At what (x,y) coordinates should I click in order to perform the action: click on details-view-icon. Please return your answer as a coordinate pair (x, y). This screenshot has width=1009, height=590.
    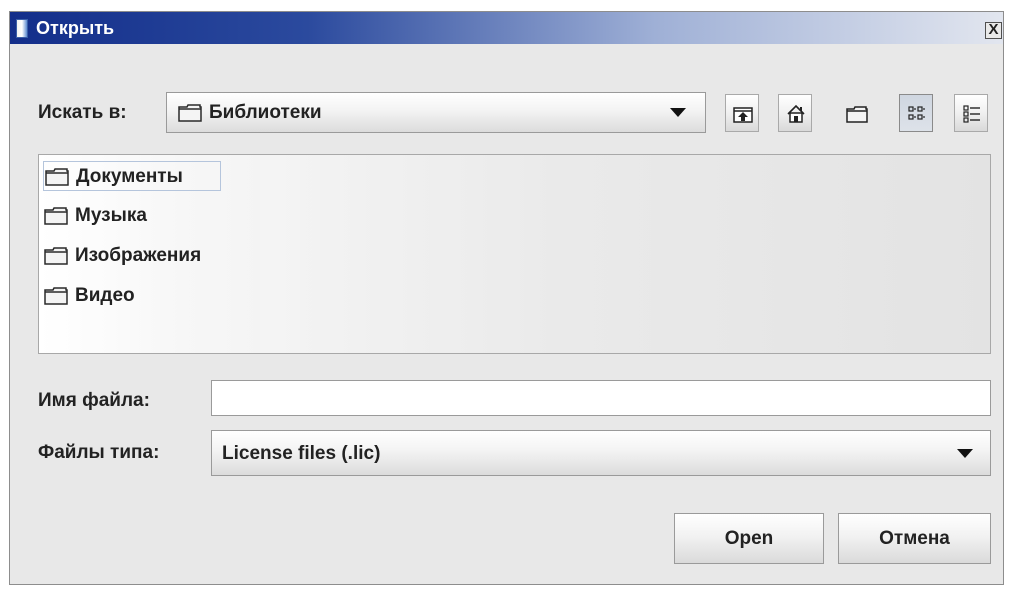
    Looking at the image, I should click on (971, 114).